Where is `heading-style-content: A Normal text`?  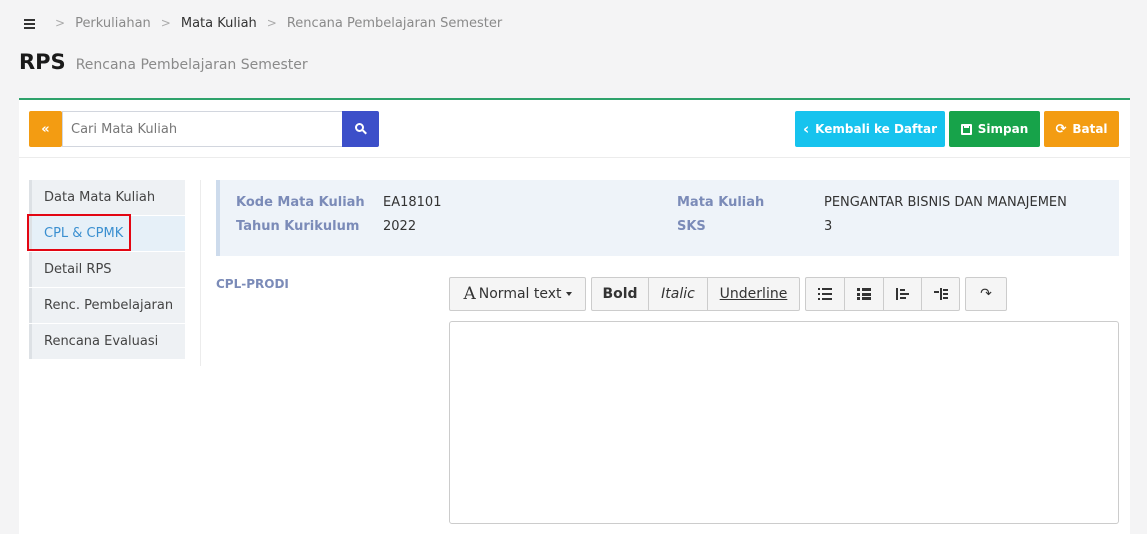 heading-style-content: A Normal text is located at coordinates (517, 294).